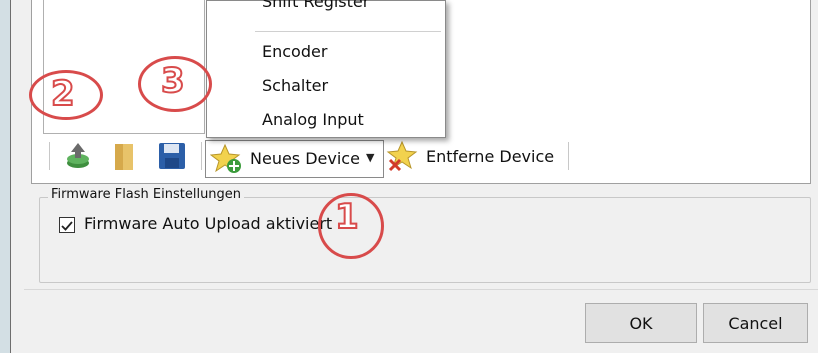  Describe the element at coordinates (295, 85) in the screenshot. I see `menu-item-schalter: Schalter` at that location.